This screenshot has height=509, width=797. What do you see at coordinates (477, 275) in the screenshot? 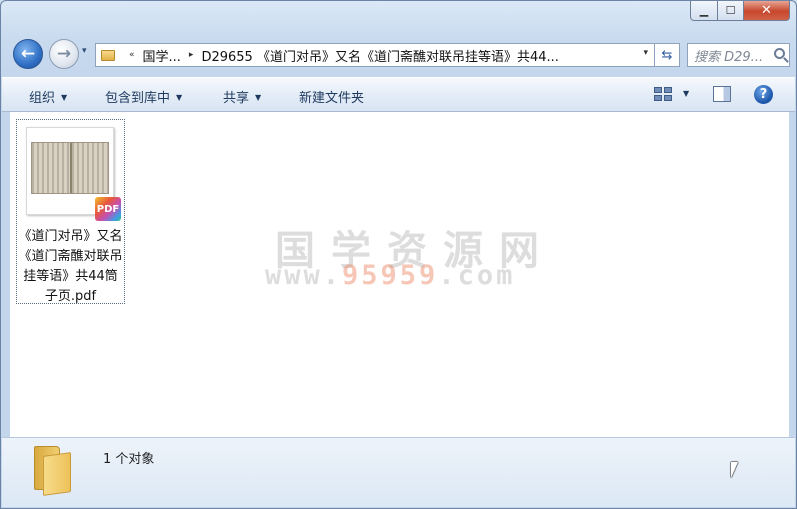
I see `watermark-url-suffix: .com` at bounding box center [477, 275].